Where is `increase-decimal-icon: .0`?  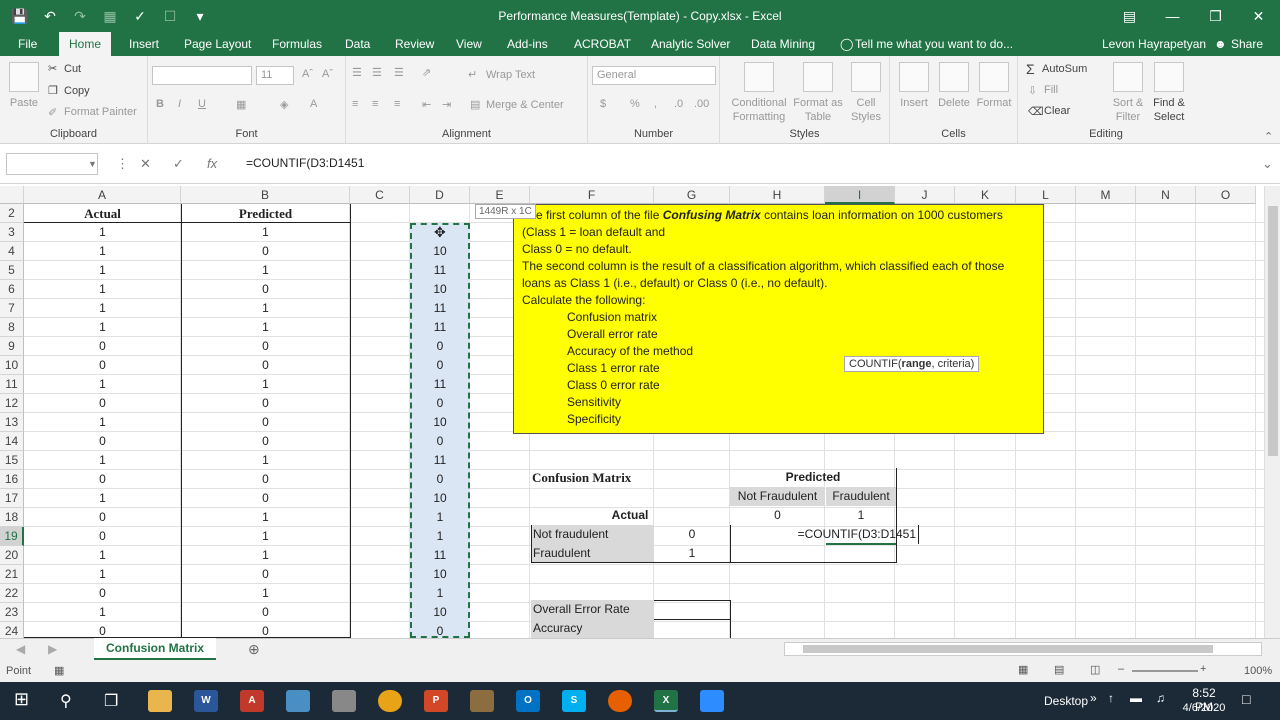 increase-decimal-icon: .0 is located at coordinates (678, 104).